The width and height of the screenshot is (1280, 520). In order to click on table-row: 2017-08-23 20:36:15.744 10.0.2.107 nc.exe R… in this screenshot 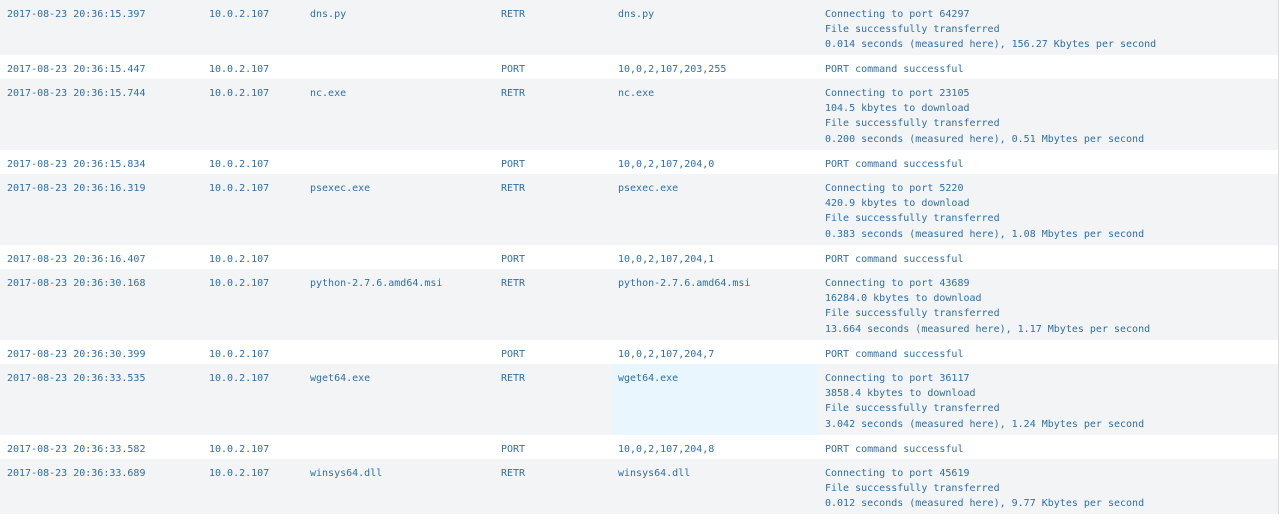, I will do `click(639, 114)`.